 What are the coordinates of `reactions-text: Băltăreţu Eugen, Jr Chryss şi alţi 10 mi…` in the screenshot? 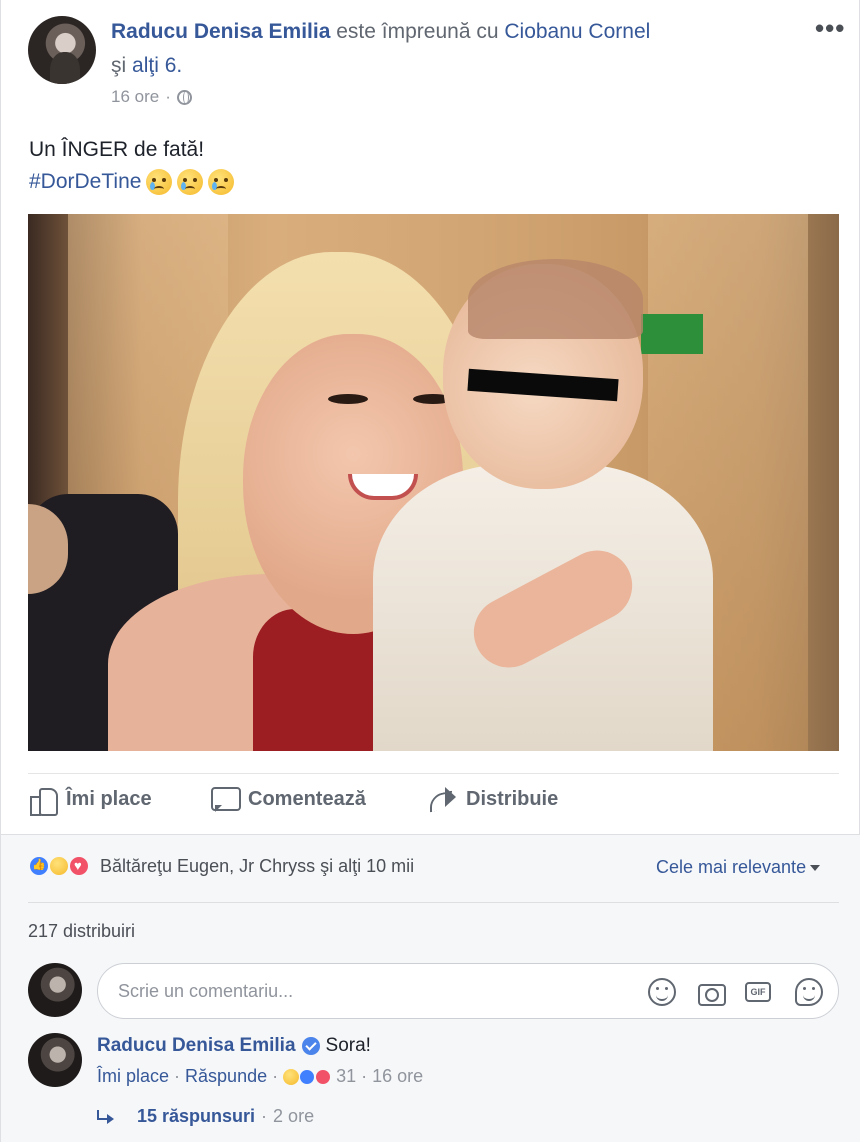 It's located at (257, 866).